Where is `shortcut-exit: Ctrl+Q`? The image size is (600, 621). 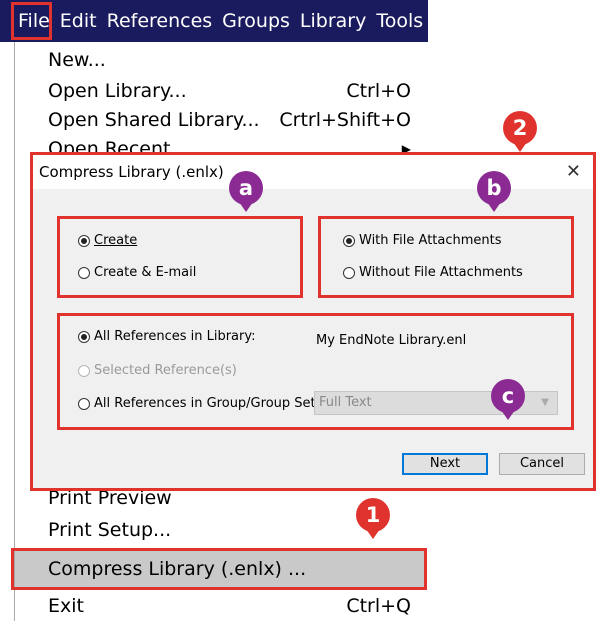 shortcut-exit: Ctrl+Q is located at coordinates (378, 606).